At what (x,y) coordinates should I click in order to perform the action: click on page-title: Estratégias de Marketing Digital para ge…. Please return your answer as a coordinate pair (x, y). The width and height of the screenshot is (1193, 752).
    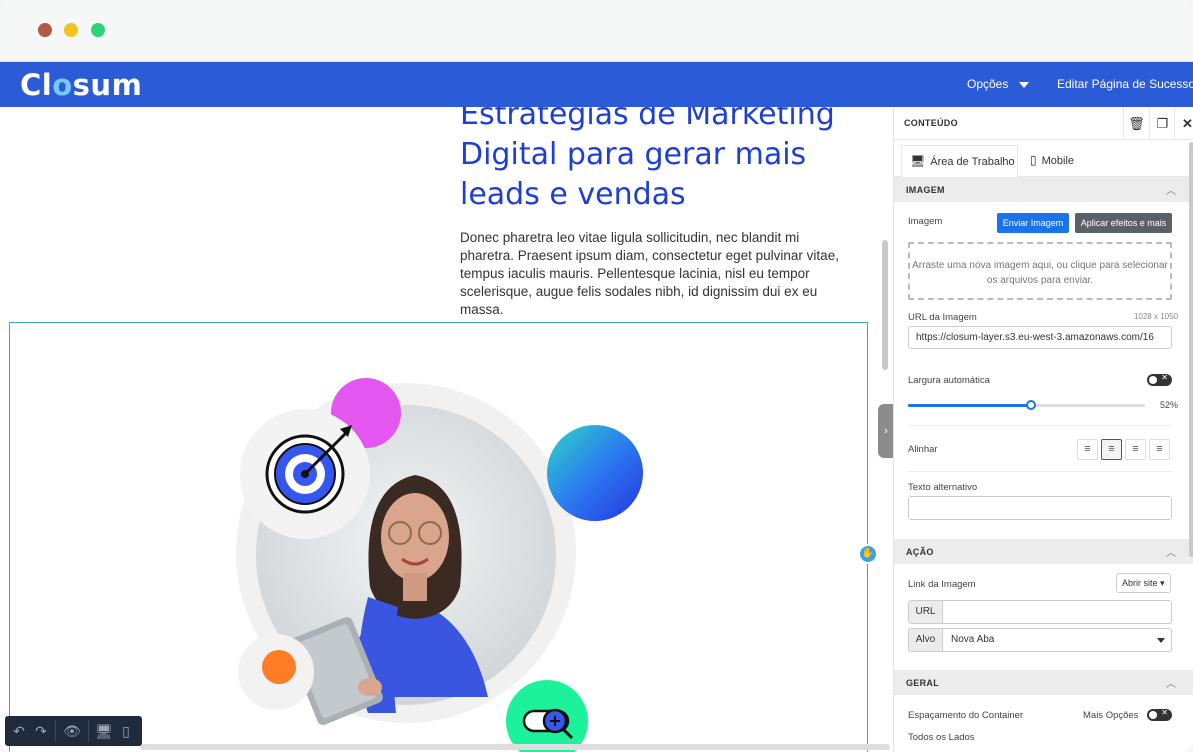
    Looking at the image, I should click on (670, 161).